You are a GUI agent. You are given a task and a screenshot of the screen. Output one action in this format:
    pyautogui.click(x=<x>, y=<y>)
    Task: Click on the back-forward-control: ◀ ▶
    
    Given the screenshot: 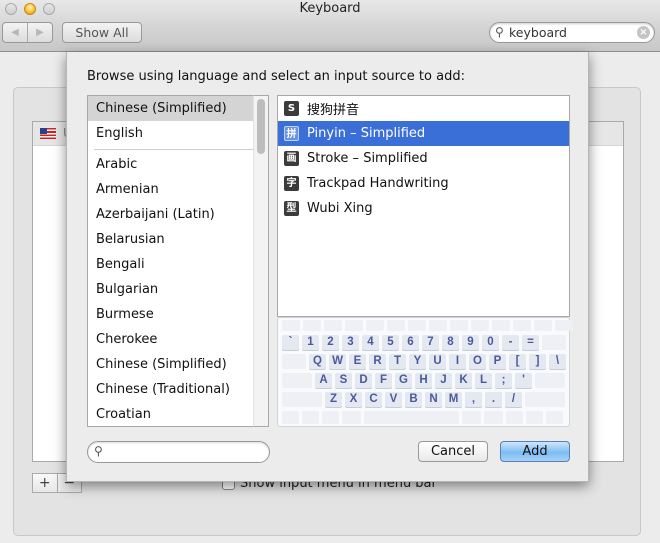 What is the action you would take?
    pyautogui.click(x=27, y=32)
    